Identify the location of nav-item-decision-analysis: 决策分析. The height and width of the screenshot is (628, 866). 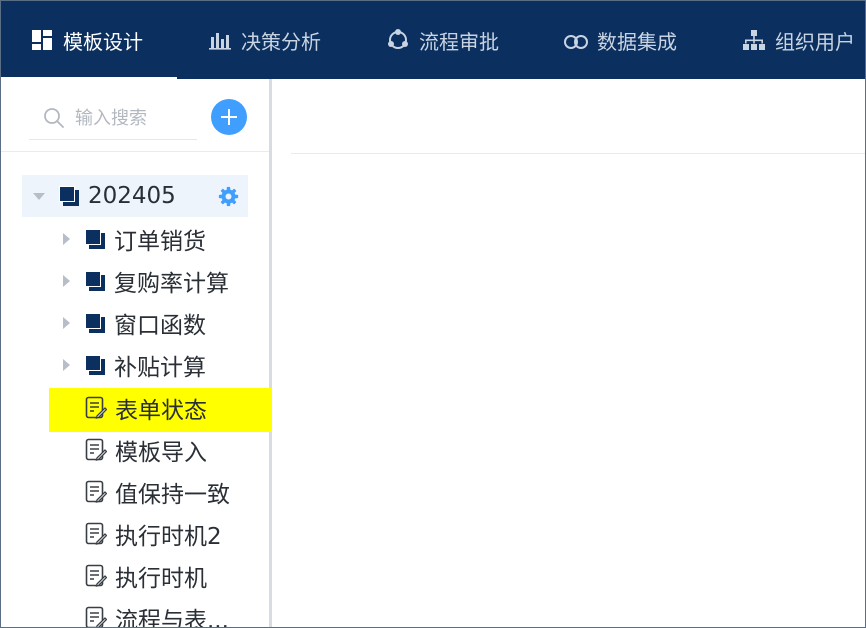
(264, 40).